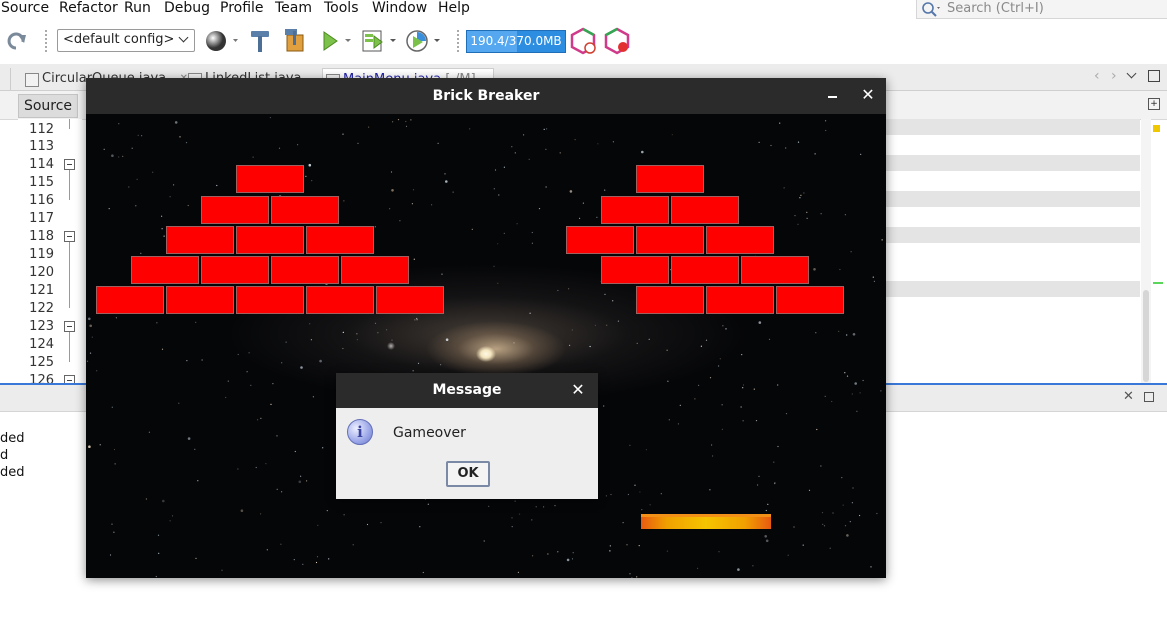 The width and height of the screenshot is (1167, 631). What do you see at coordinates (618, 41) in the screenshot?
I see `profile-ide-icon` at bounding box center [618, 41].